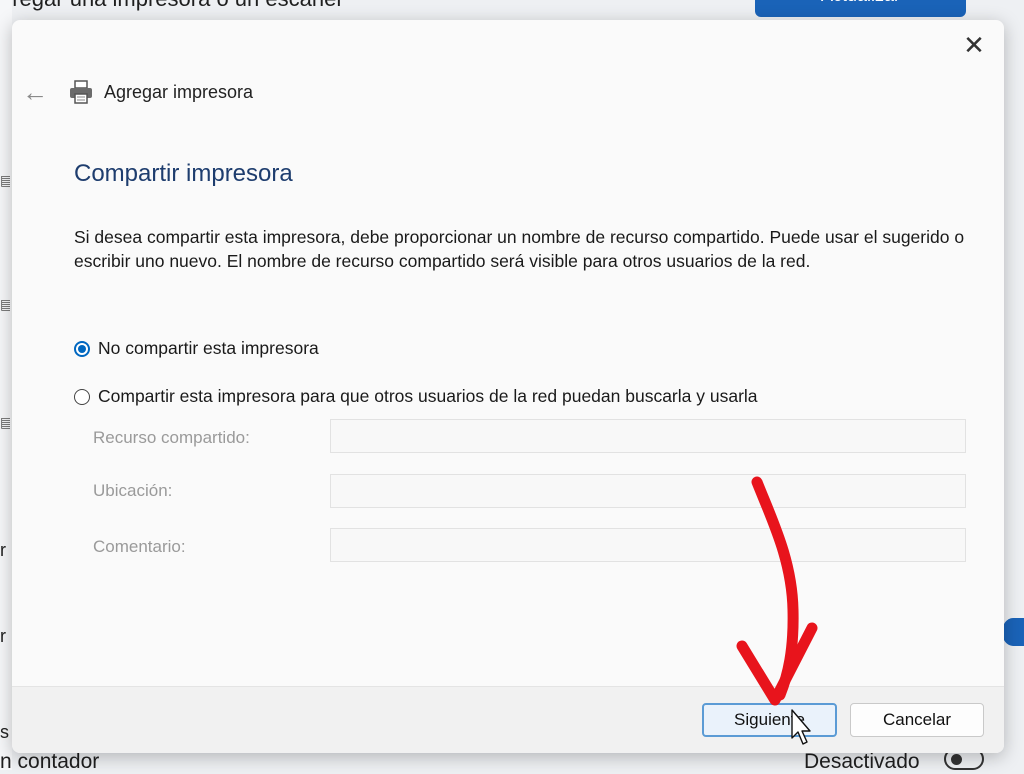 The height and width of the screenshot is (774, 1024). Describe the element at coordinates (81, 92) in the screenshot. I see `printer-icon` at that location.